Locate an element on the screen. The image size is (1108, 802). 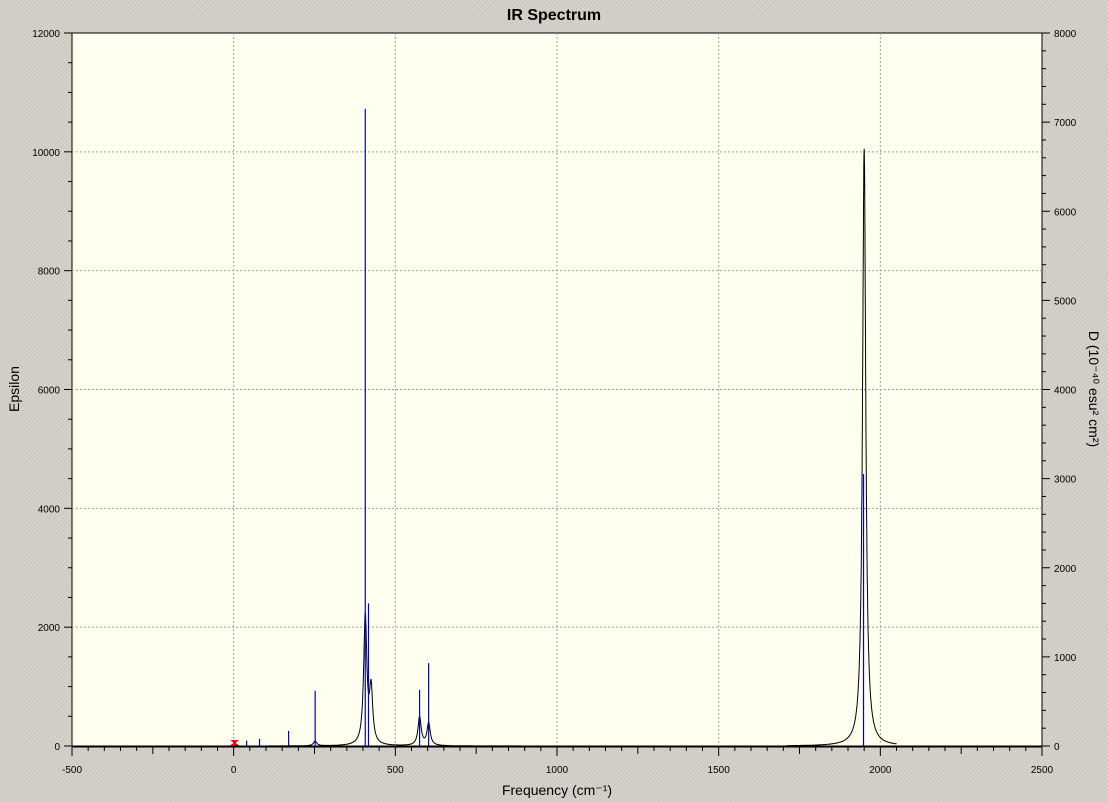
y-left-tick-label: 0 is located at coordinates (57, 747).